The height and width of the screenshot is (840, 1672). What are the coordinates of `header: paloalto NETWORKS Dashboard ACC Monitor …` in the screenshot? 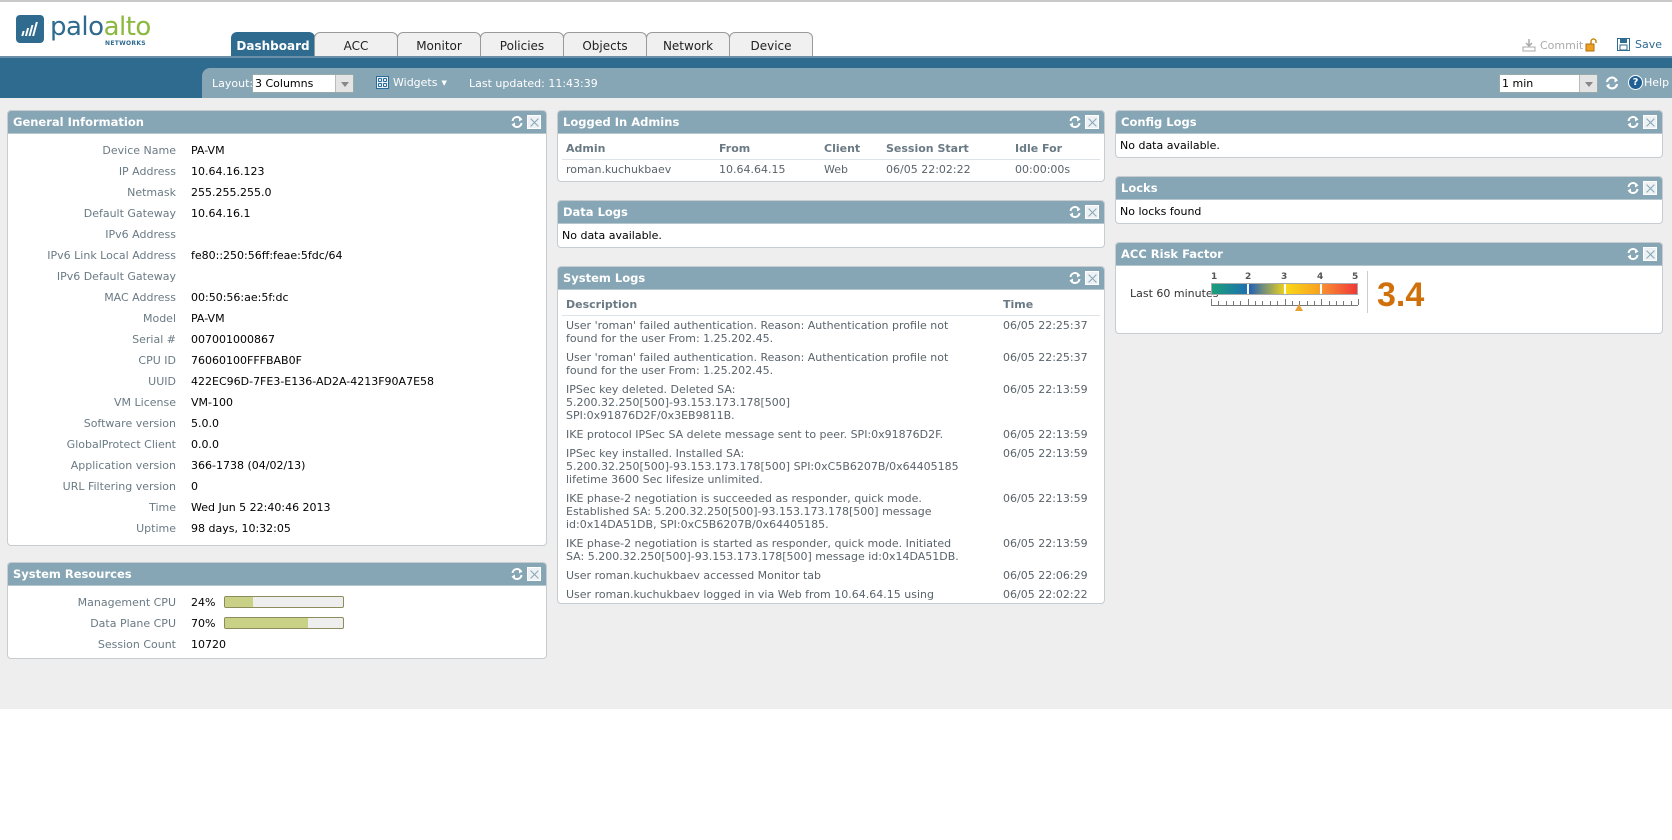 It's located at (836, 30).